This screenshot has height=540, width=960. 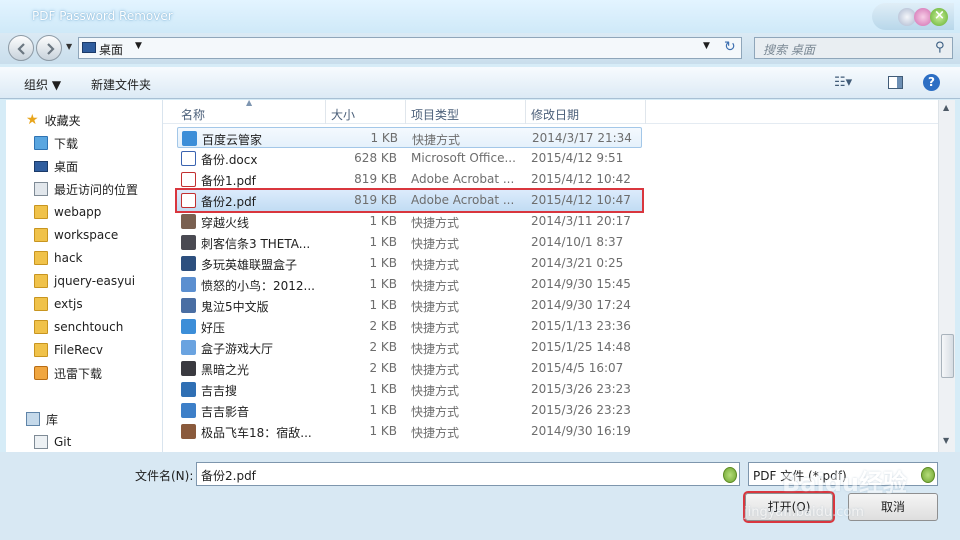 What do you see at coordinates (939, 17) in the screenshot?
I see `close-button: ×` at bounding box center [939, 17].